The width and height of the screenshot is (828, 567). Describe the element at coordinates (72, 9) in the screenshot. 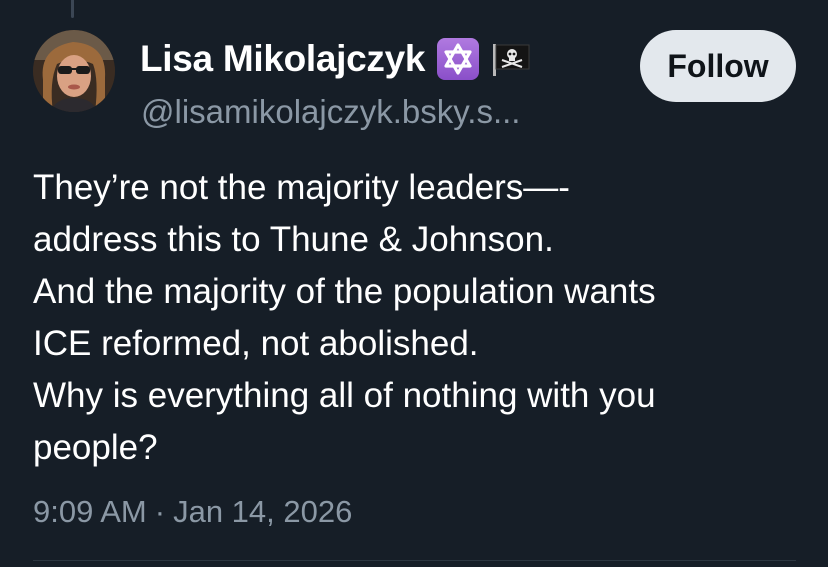

I see `thread-connector-line` at that location.